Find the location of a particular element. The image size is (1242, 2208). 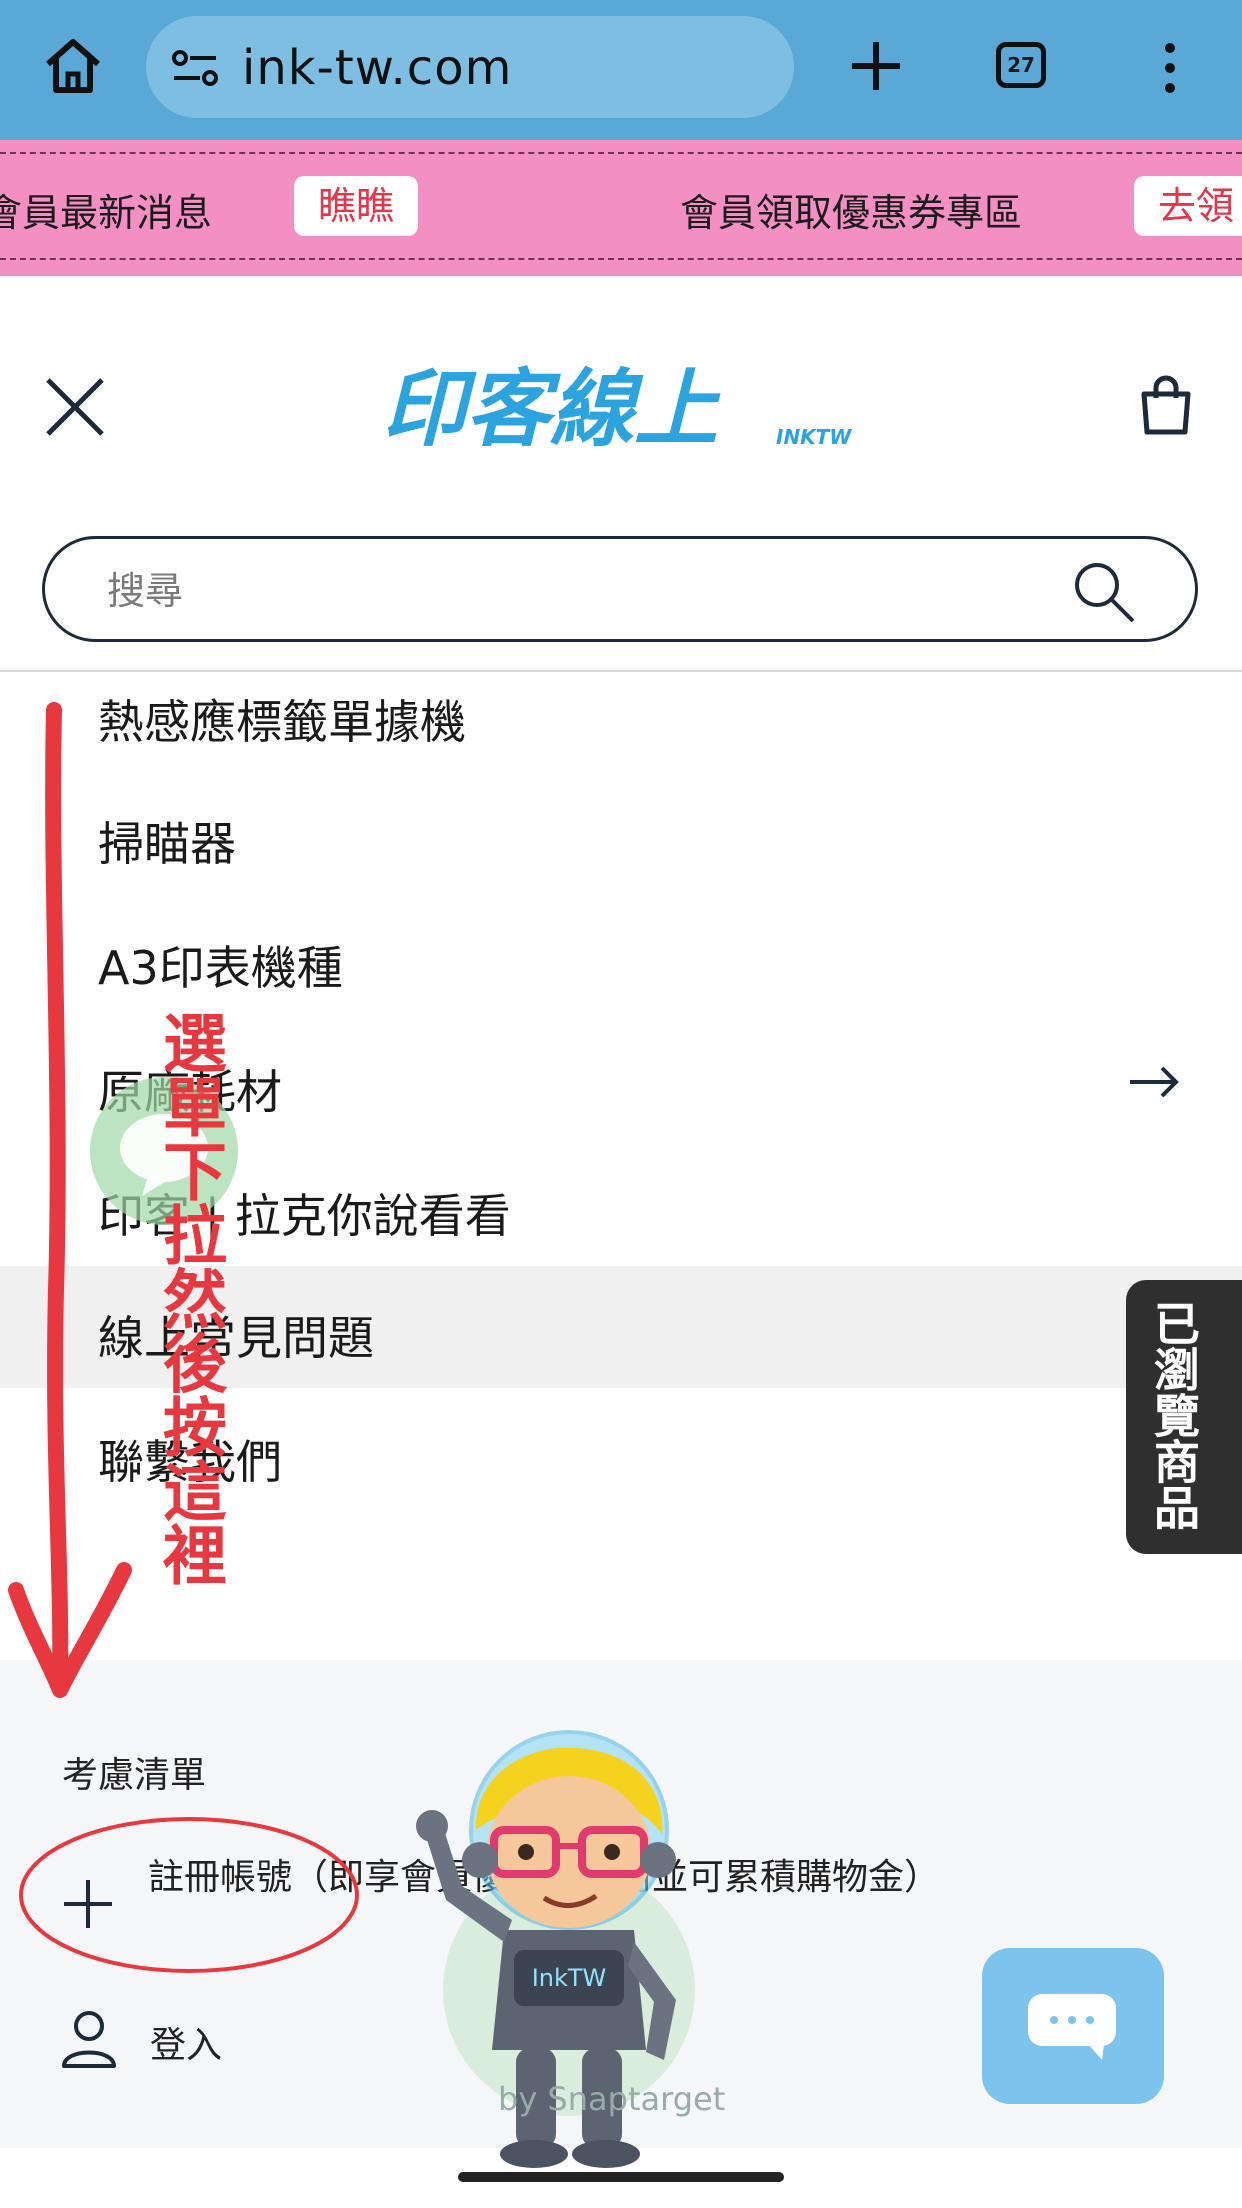

site-settings-icon is located at coordinates (195, 68).